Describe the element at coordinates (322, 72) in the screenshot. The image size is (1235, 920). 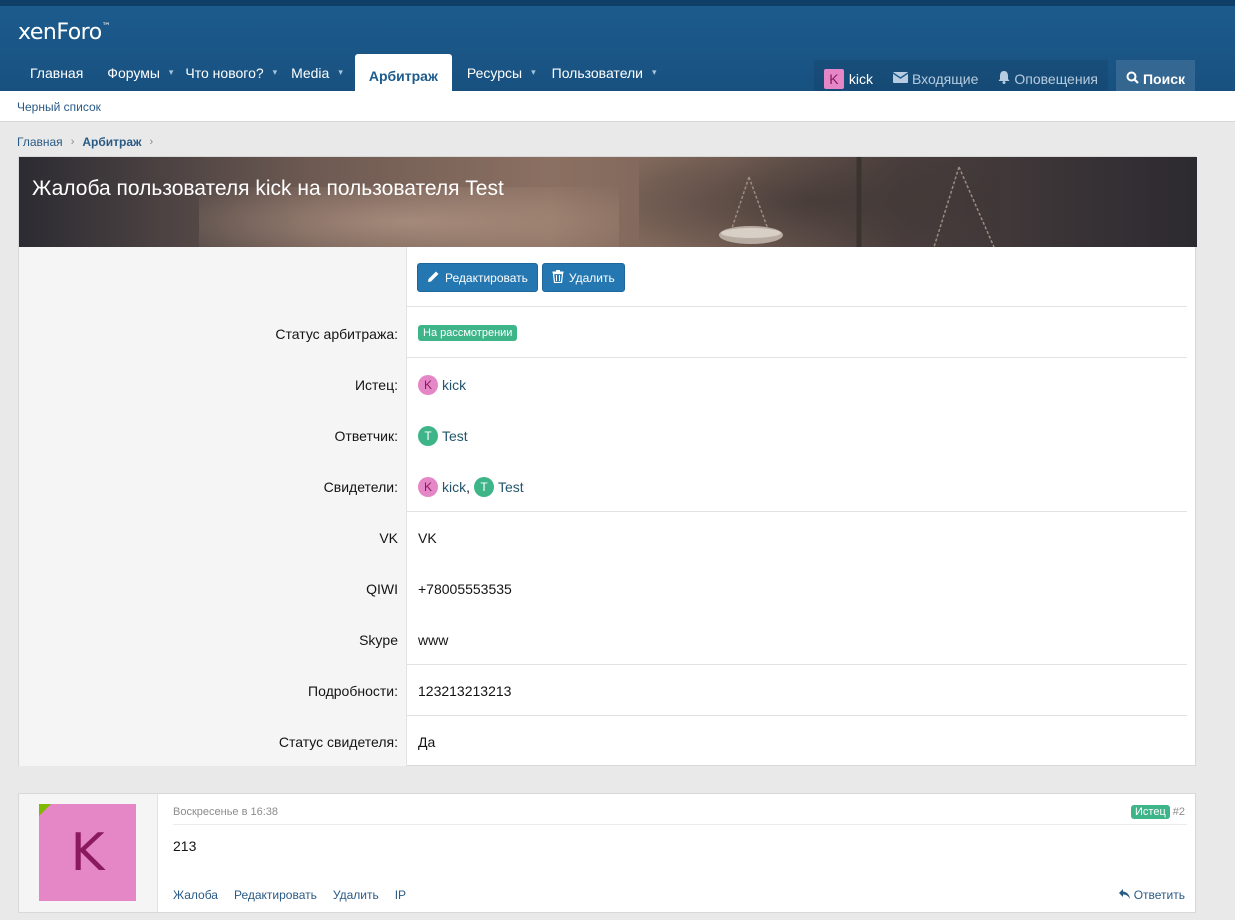
I see `nav-tab-media: Media ▾` at that location.